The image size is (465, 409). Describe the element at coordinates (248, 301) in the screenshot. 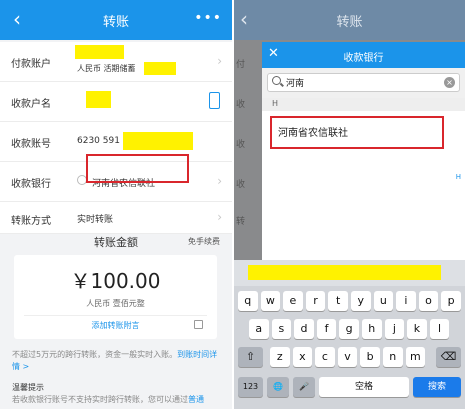

I see `key-q: q` at that location.